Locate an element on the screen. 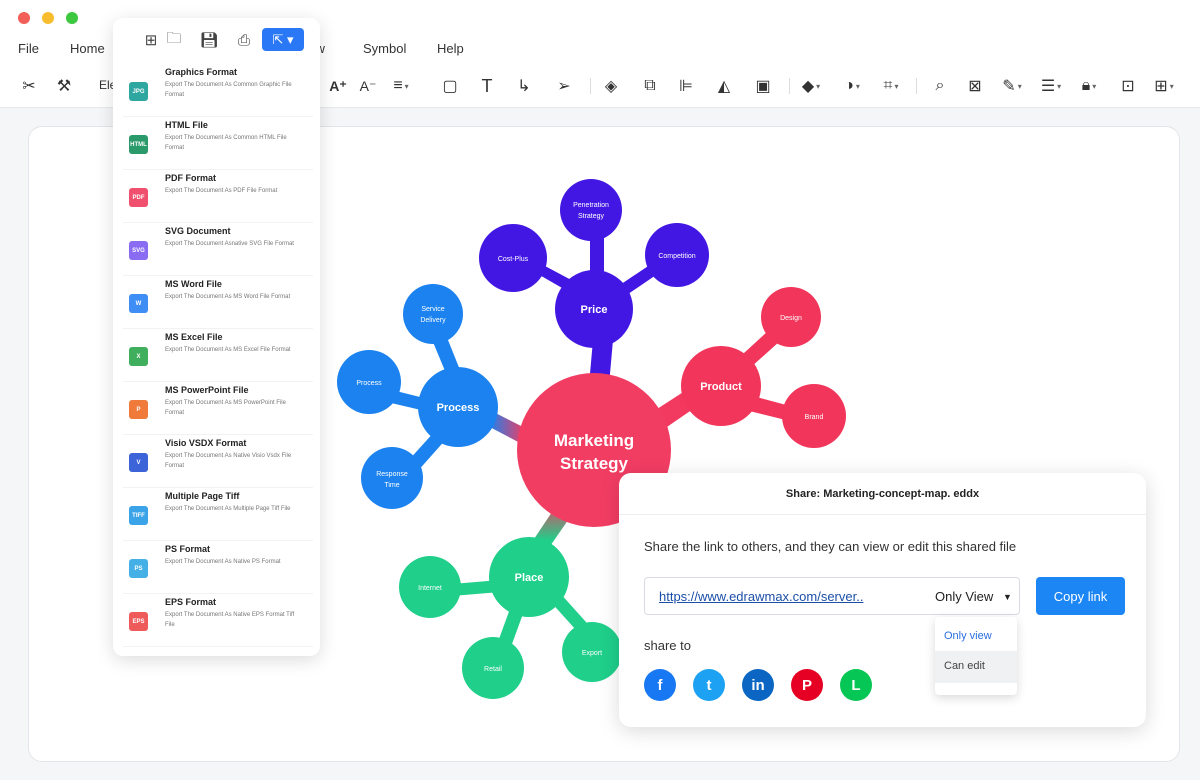  file-format-icon: W is located at coordinates (138, 303).